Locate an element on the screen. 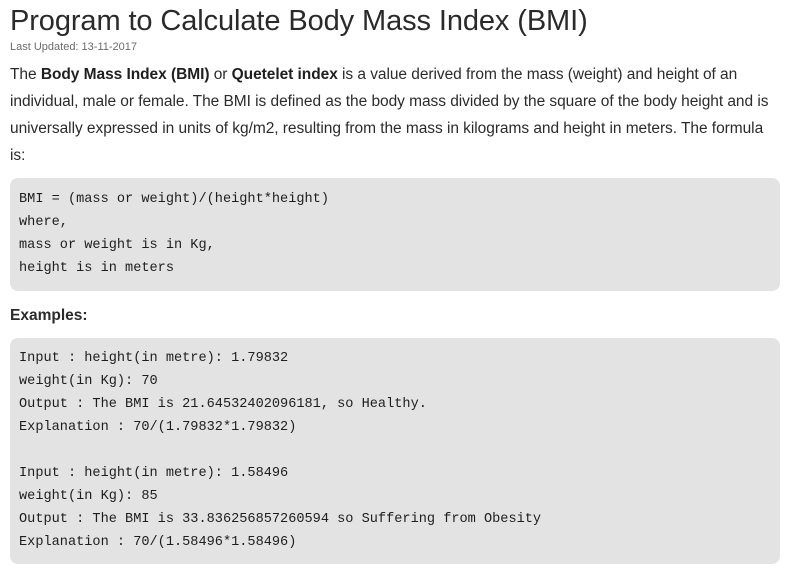 The width and height of the screenshot is (802, 581). code-line: Input : height(in metre): 1.58496 is located at coordinates (154, 473).